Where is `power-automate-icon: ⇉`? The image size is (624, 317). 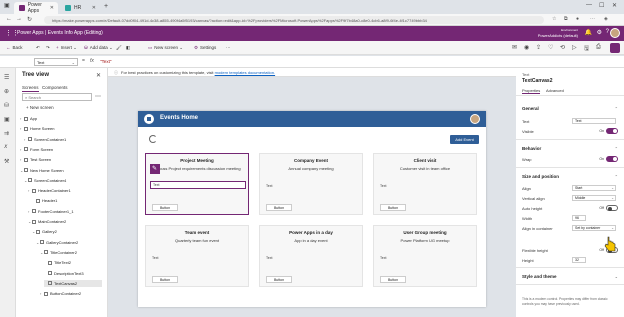 power-automate-icon: ⇉ is located at coordinates (6, 133).